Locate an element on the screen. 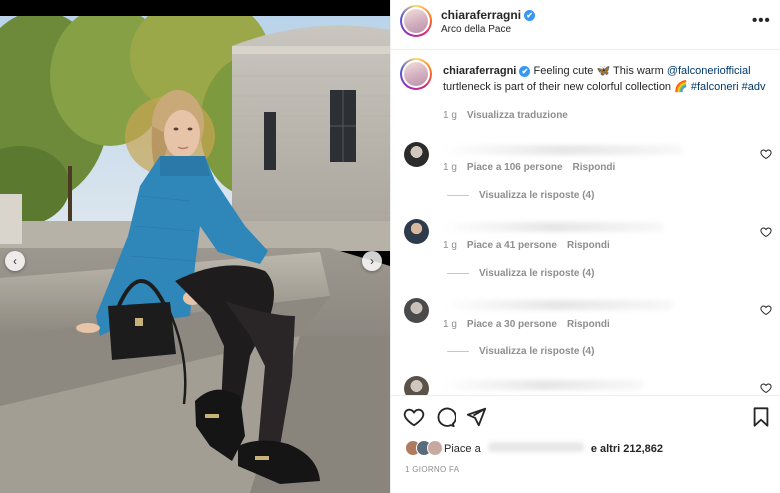  likes-summary: Piace a e altri 212,862 is located at coordinates (534, 448).